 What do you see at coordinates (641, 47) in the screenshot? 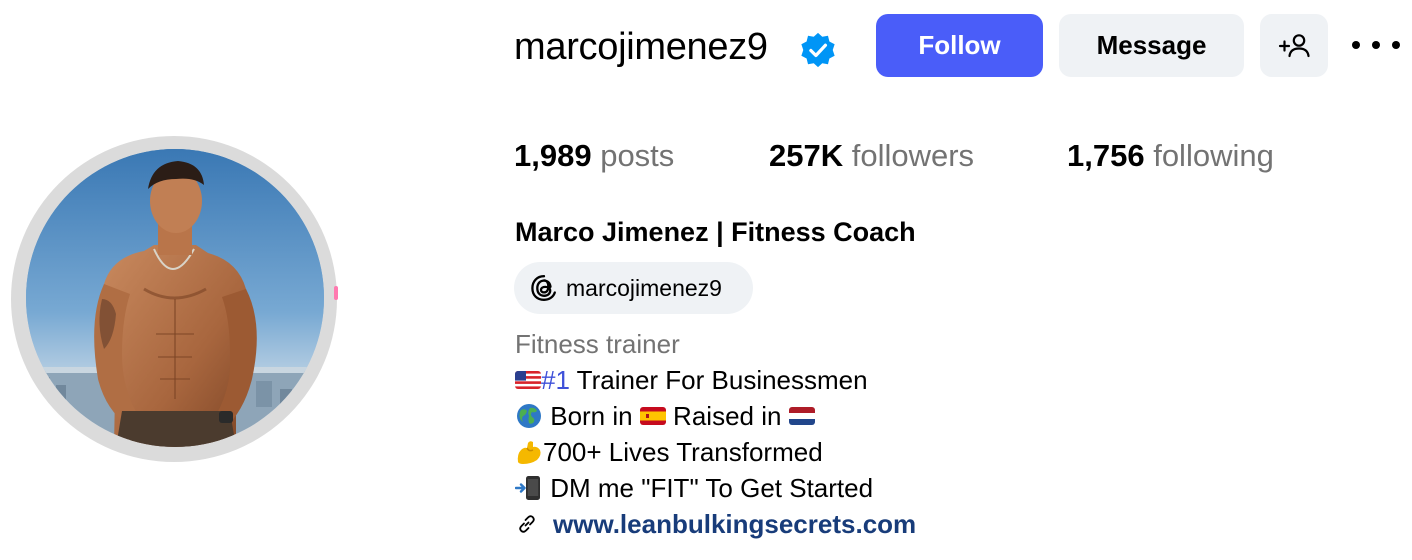
I see `username: marcojimenez9` at bounding box center [641, 47].